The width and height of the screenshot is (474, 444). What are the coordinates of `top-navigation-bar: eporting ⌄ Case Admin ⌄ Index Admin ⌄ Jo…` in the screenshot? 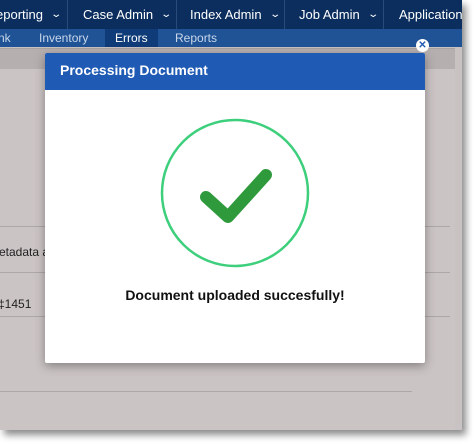 It's located at (231, 14).